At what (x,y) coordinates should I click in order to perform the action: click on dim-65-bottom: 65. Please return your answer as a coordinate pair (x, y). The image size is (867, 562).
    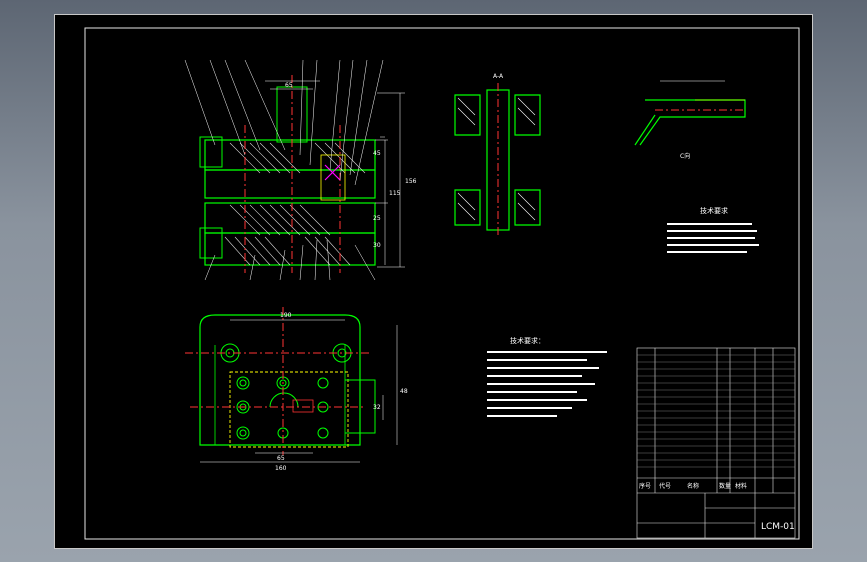
    Looking at the image, I should click on (281, 458).